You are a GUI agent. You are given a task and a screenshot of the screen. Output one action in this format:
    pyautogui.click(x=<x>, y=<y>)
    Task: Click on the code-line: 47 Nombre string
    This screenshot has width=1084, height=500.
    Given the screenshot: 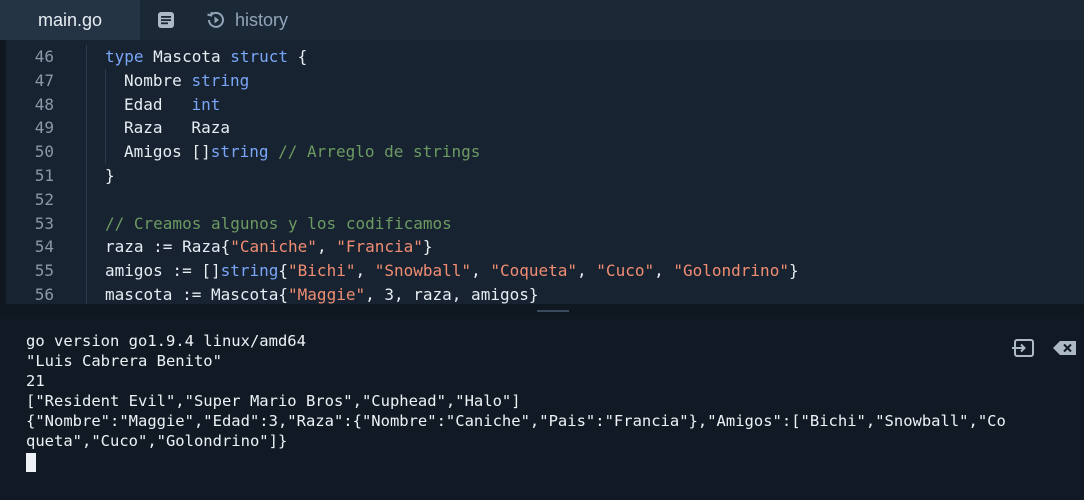 What is the action you would take?
    pyautogui.click(x=545, y=80)
    